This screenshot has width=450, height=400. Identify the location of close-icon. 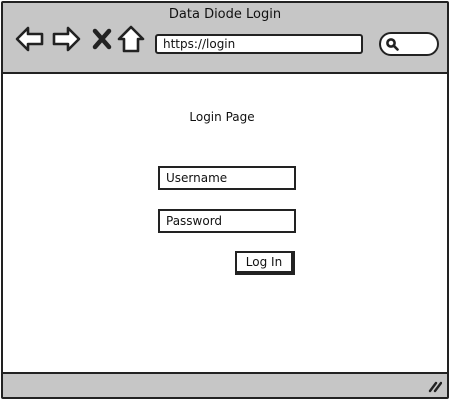
(102, 39).